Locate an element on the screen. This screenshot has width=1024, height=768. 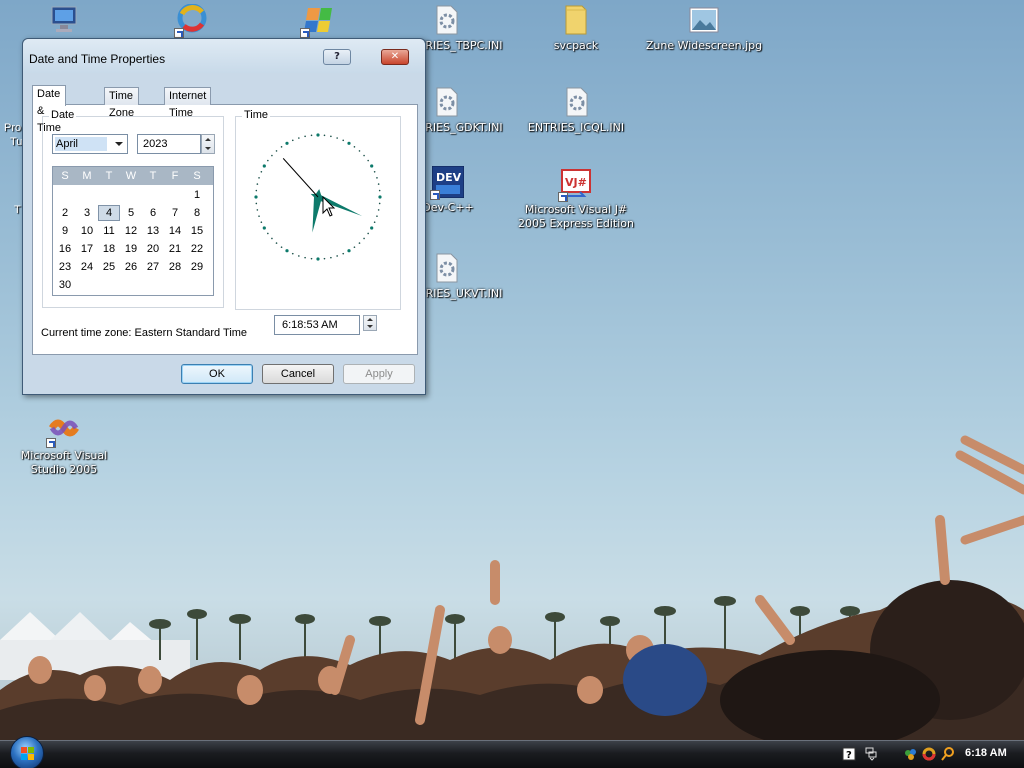
calendar-day: 14 is located at coordinates (175, 231).